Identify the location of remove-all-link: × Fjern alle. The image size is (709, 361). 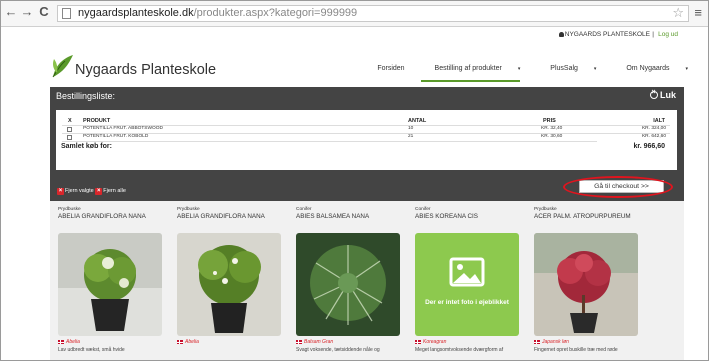
(110, 191).